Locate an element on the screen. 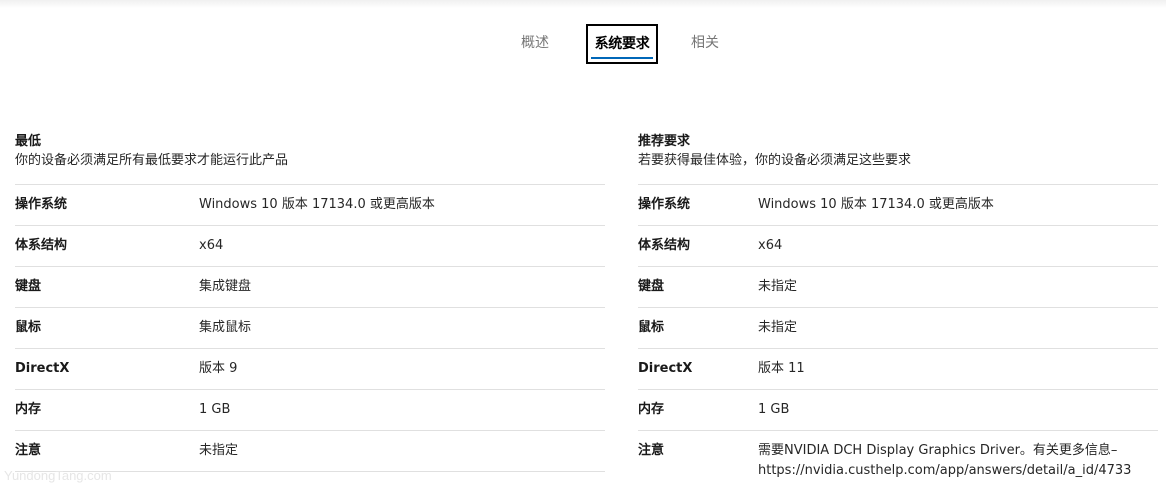 This screenshot has width=1166, height=491. recommended-subtitle: 若要获得最佳体验，你的设备必须满足这些要求 is located at coordinates (775, 160).